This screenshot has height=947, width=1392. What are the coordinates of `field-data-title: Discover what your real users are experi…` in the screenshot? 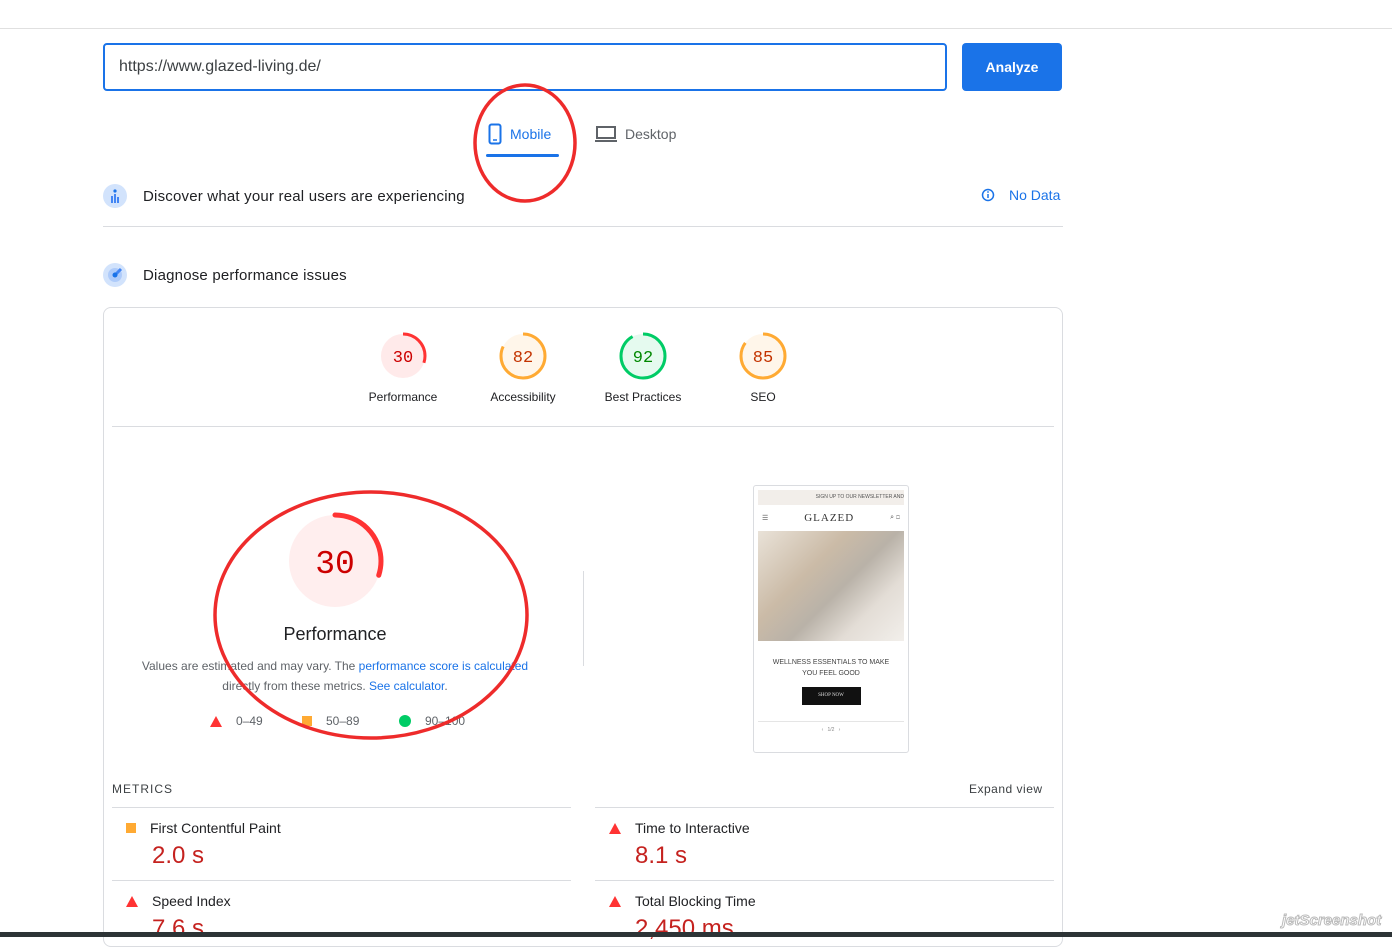 It's located at (304, 196).